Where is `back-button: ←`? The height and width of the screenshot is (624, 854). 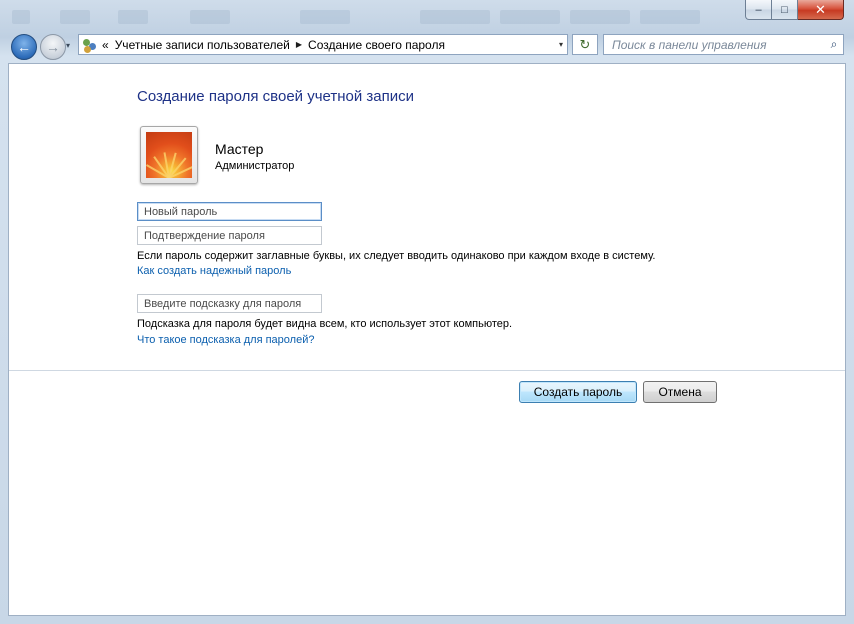
back-button: ← is located at coordinates (24, 47).